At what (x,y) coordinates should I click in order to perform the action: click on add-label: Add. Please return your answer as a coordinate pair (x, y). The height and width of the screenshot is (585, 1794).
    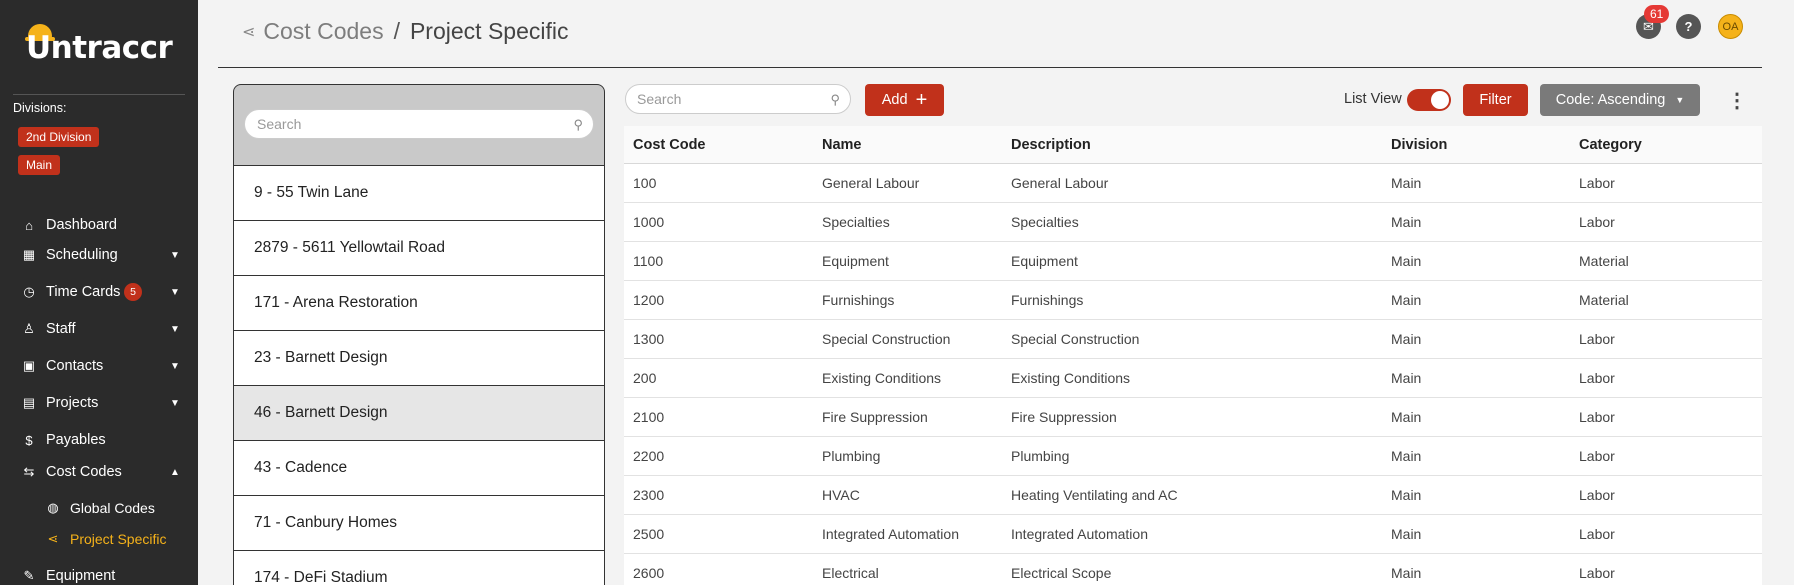
    Looking at the image, I should click on (894, 100).